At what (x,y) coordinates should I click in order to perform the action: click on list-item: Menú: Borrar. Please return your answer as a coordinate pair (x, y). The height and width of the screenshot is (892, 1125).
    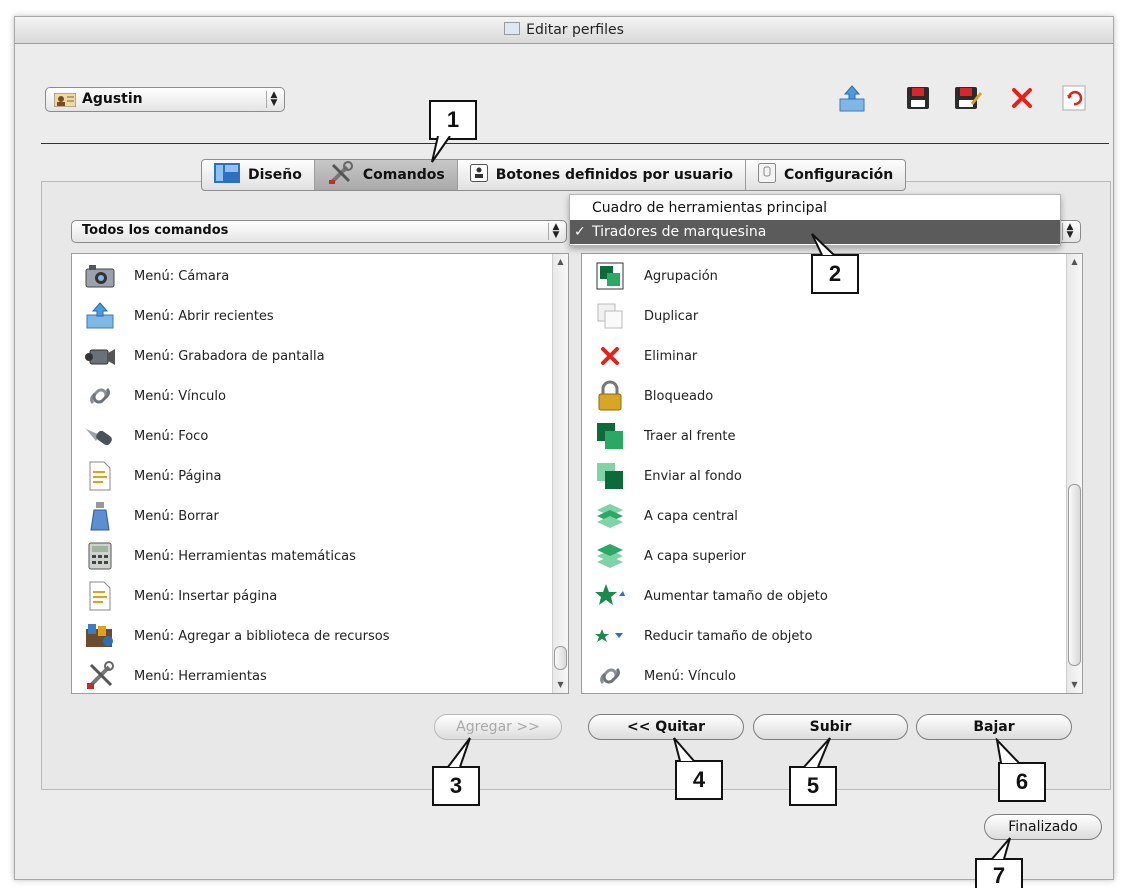
    Looking at the image, I should click on (149, 516).